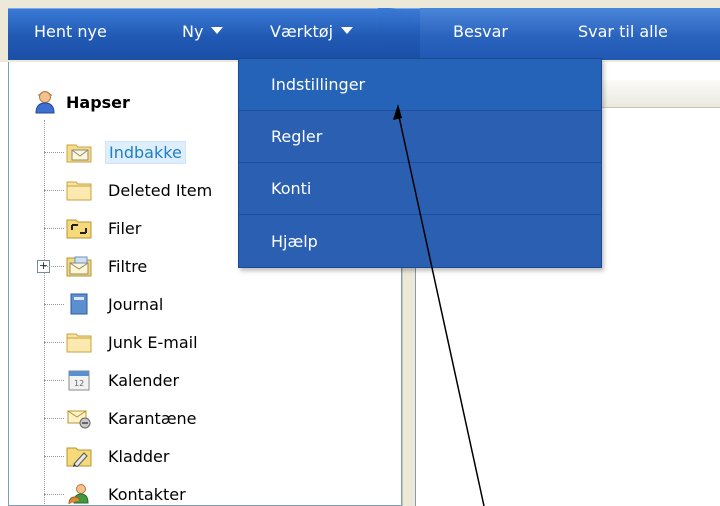  Describe the element at coordinates (45, 102) in the screenshot. I see `user-icon` at that location.